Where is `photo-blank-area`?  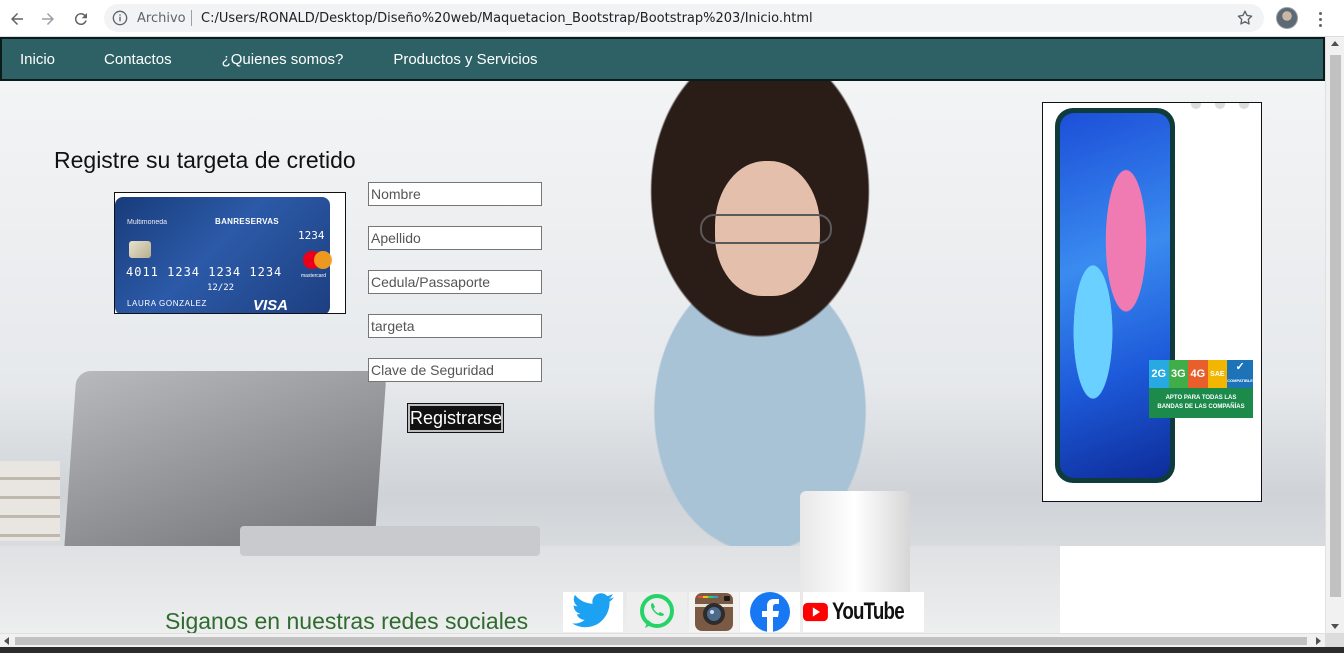
photo-blank-area is located at coordinates (1192, 589).